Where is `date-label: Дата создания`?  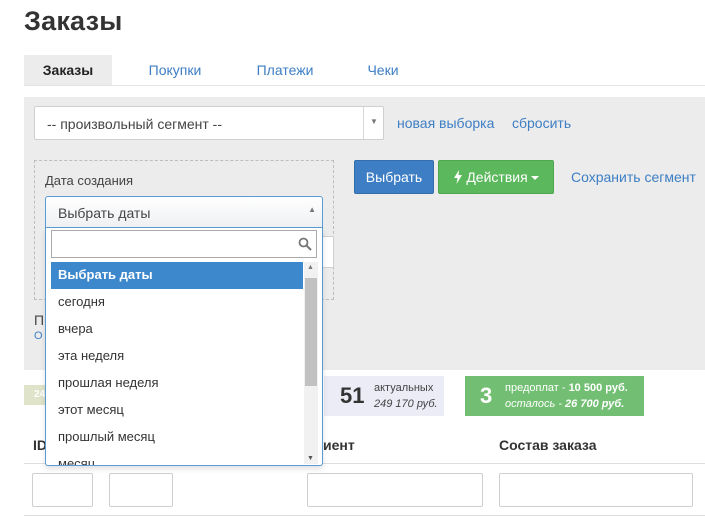 date-label: Дата создания is located at coordinates (89, 180).